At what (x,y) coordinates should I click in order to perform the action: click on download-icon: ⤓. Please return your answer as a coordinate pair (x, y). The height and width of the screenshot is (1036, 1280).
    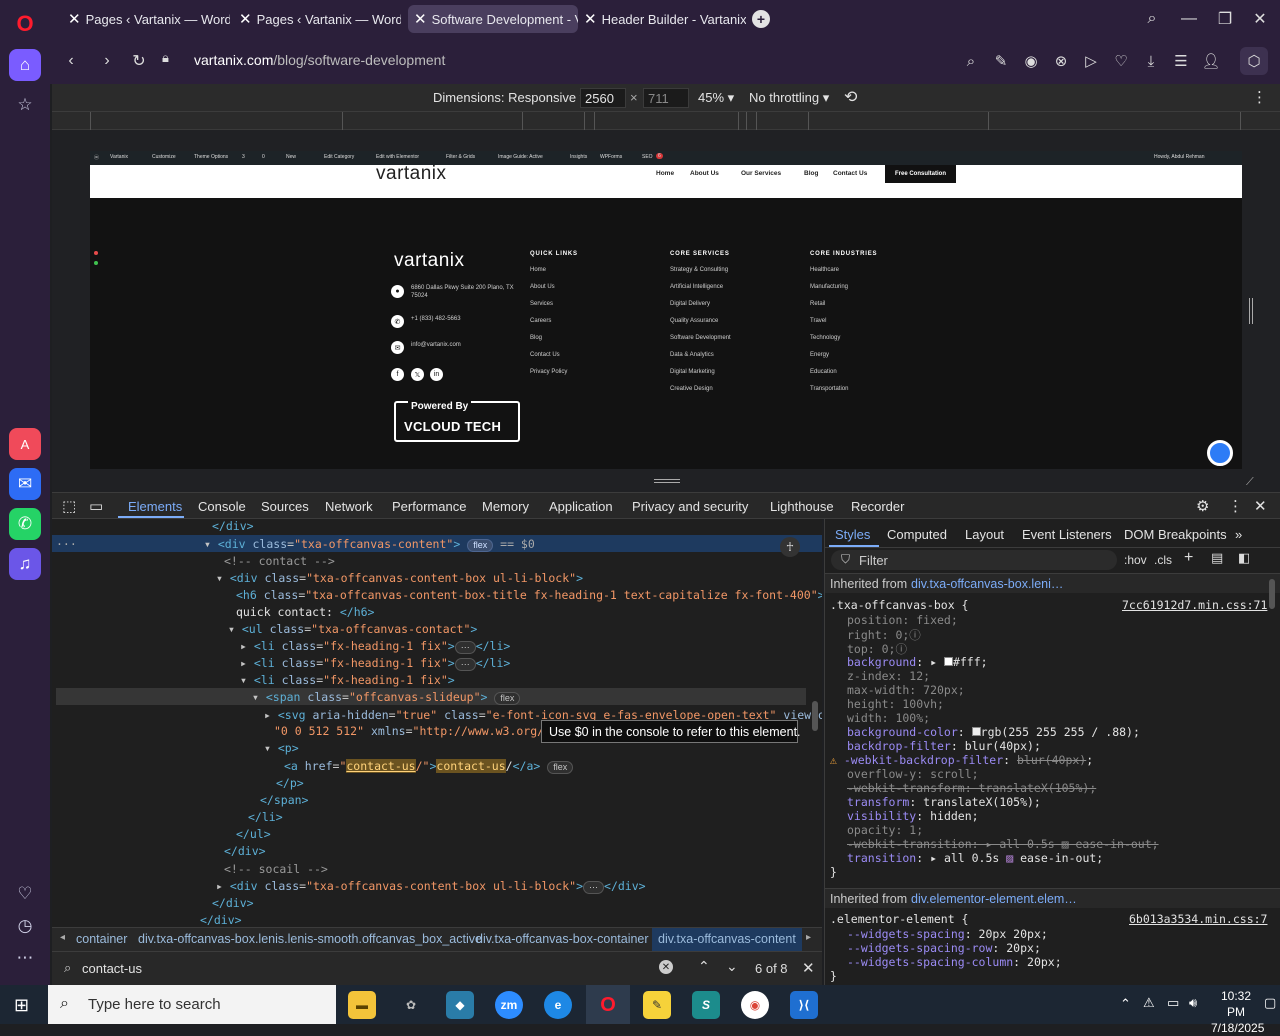
    Looking at the image, I should click on (1151, 61).